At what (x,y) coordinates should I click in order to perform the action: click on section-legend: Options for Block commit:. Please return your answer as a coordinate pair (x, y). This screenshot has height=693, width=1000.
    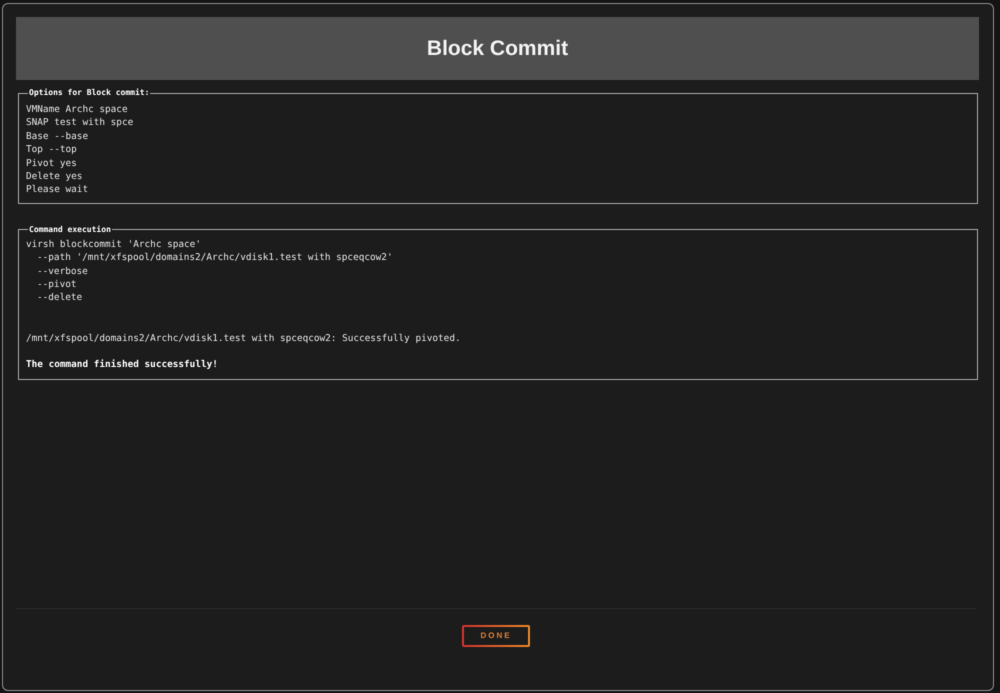
    Looking at the image, I should click on (89, 93).